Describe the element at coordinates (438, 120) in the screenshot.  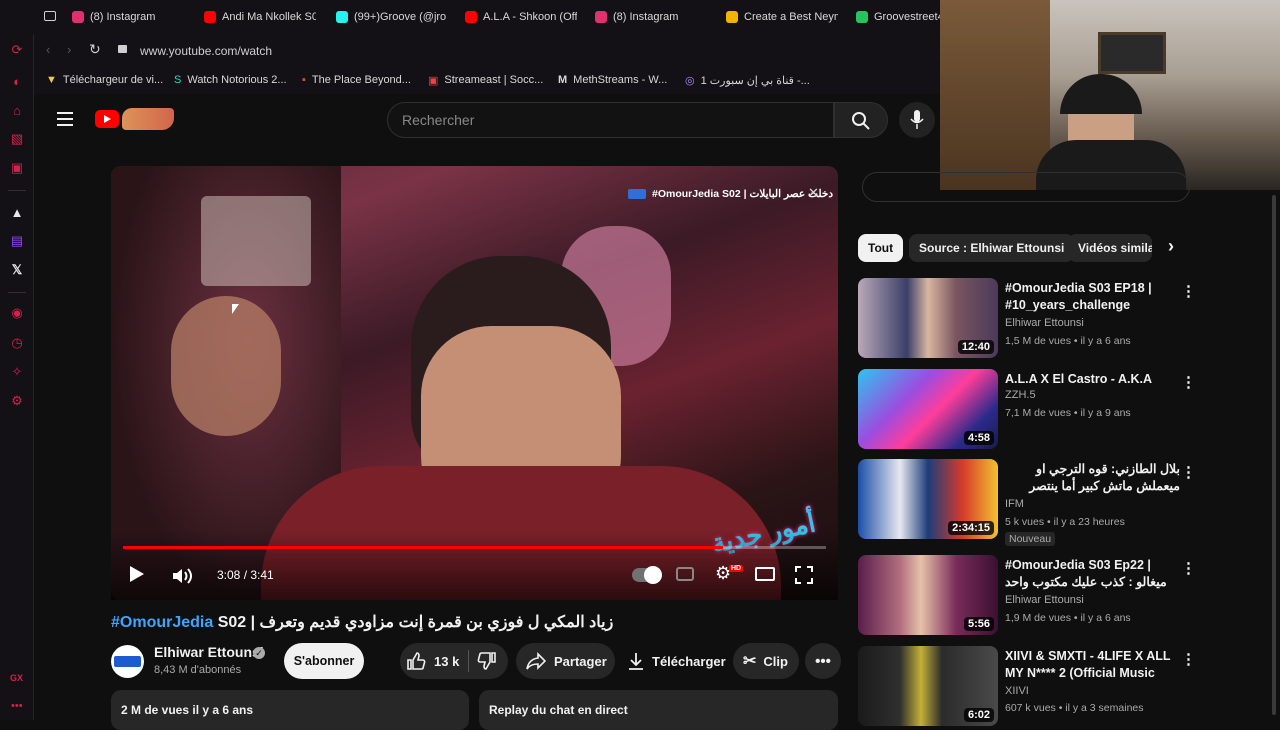
I see `search-placeholder: Rechercher` at that location.